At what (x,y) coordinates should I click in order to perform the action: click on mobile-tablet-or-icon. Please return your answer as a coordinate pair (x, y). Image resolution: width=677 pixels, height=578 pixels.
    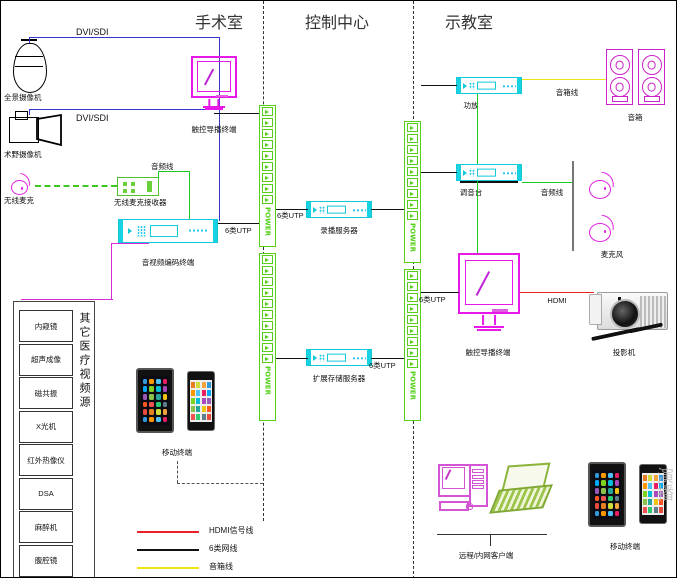
    Looking at the image, I should click on (155, 400).